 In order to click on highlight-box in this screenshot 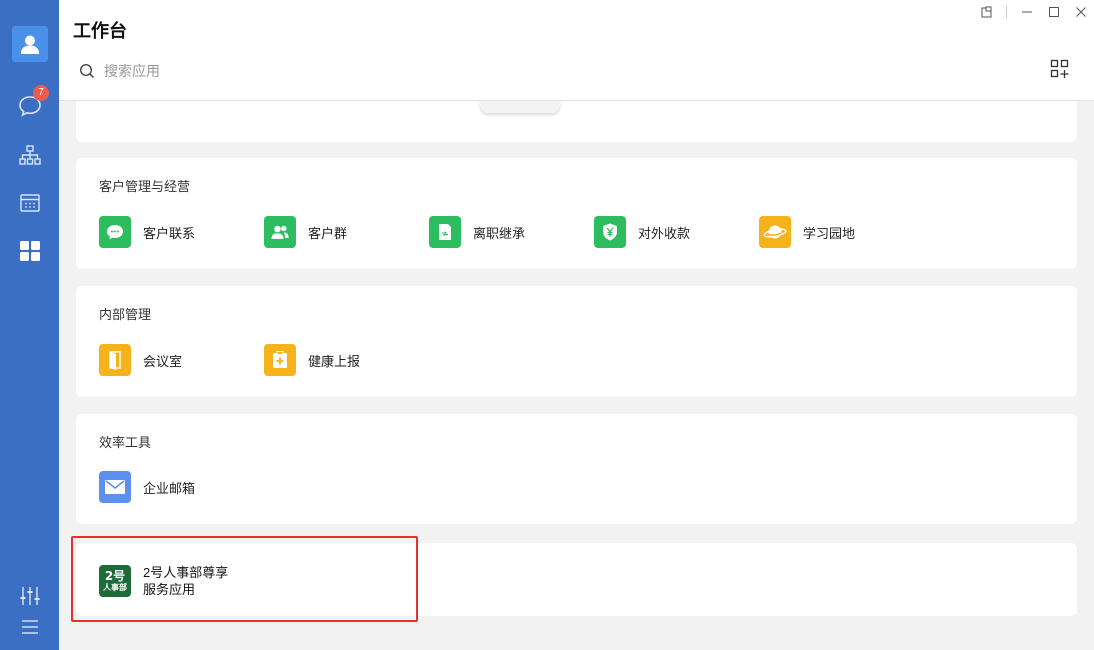, I will do `click(244, 579)`.